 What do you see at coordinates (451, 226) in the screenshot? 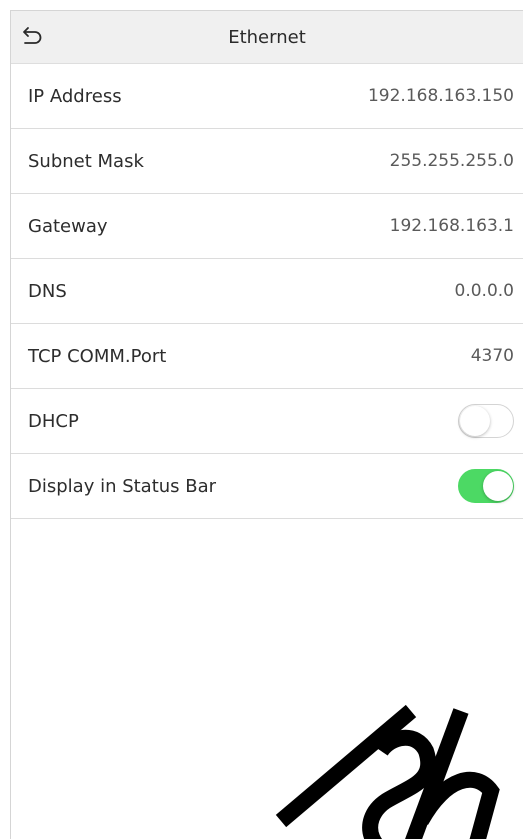
I see `row-value: 192.168.163.1` at bounding box center [451, 226].